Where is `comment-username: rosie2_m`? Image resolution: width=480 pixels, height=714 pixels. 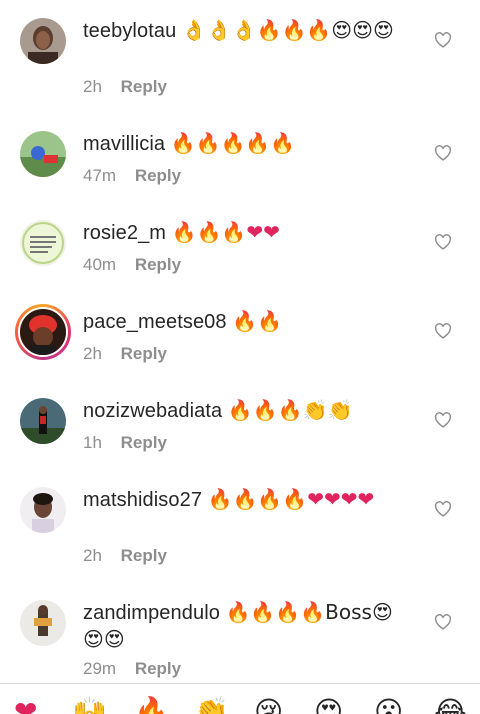
comment-username: rosie2_m is located at coordinates (124, 233).